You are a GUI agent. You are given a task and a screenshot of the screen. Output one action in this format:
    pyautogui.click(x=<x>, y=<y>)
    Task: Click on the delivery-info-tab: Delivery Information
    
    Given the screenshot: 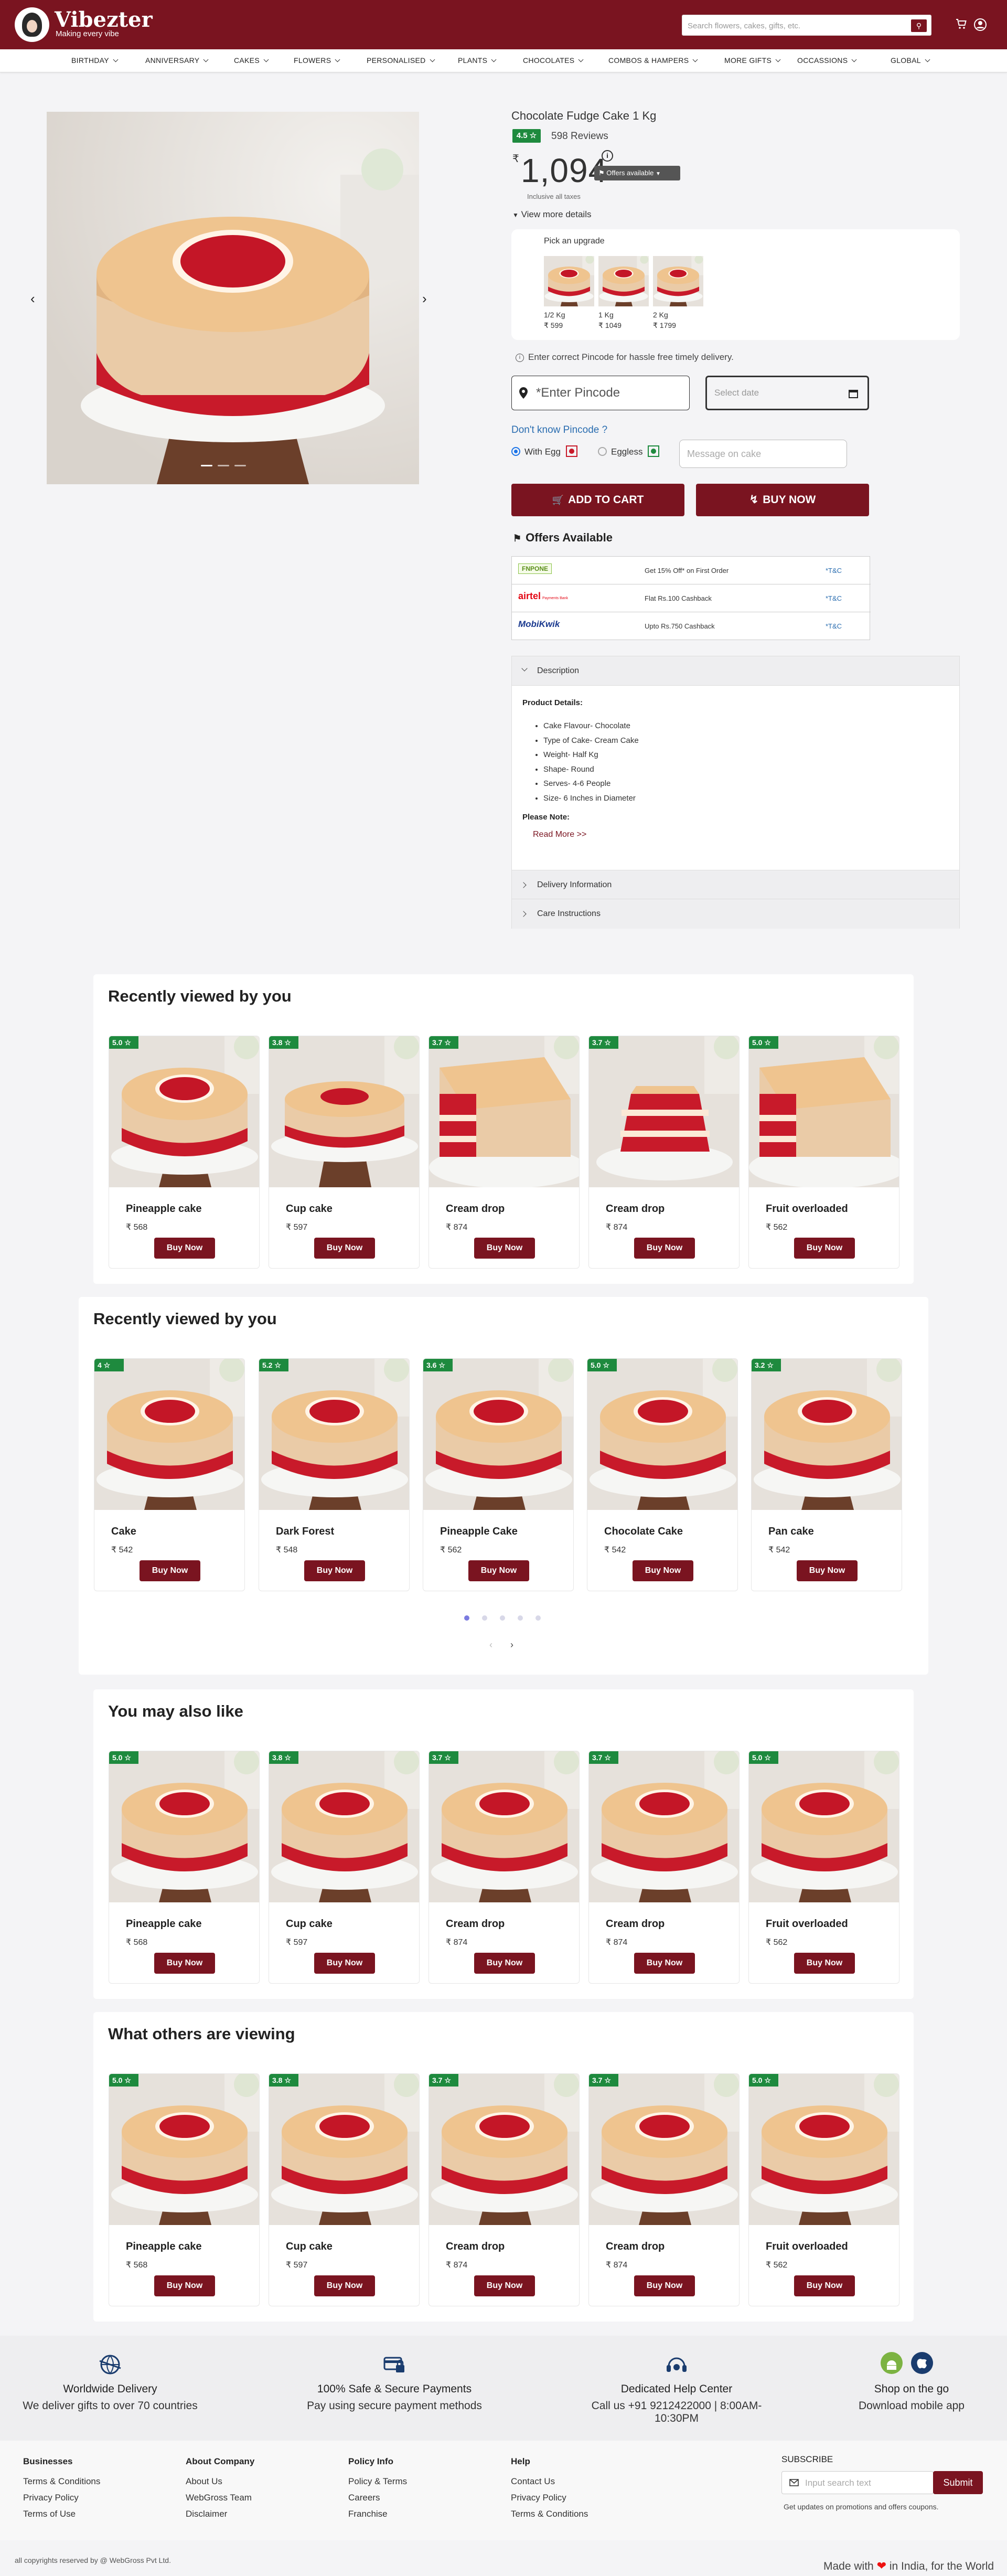 What is the action you would take?
    pyautogui.click(x=736, y=884)
    